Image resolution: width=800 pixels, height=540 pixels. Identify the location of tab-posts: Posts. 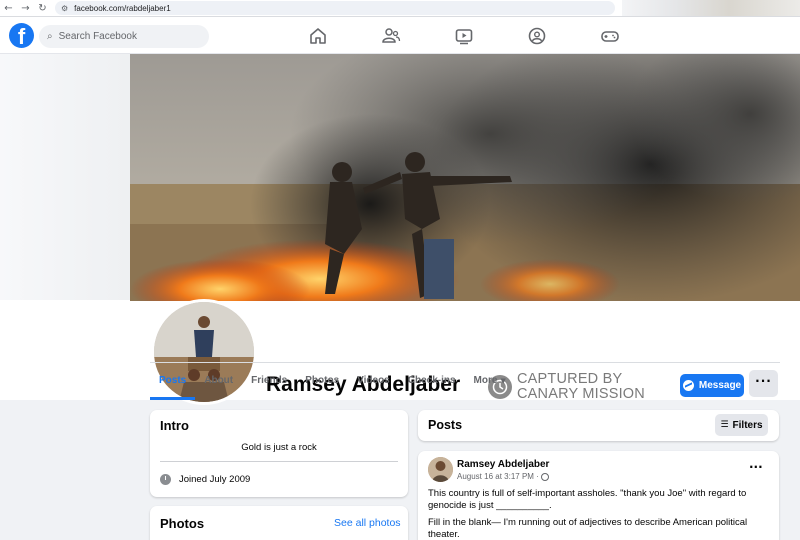
(173, 382).